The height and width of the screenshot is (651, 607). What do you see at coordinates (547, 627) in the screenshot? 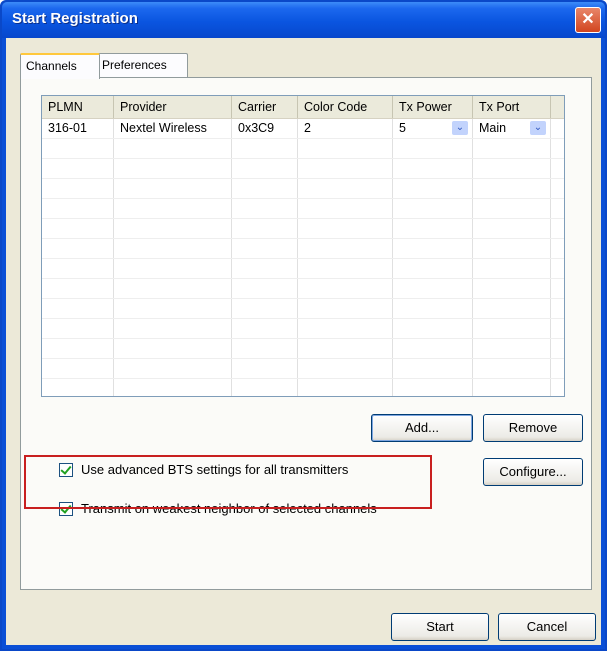
I see `cancel-button: Cancel` at bounding box center [547, 627].